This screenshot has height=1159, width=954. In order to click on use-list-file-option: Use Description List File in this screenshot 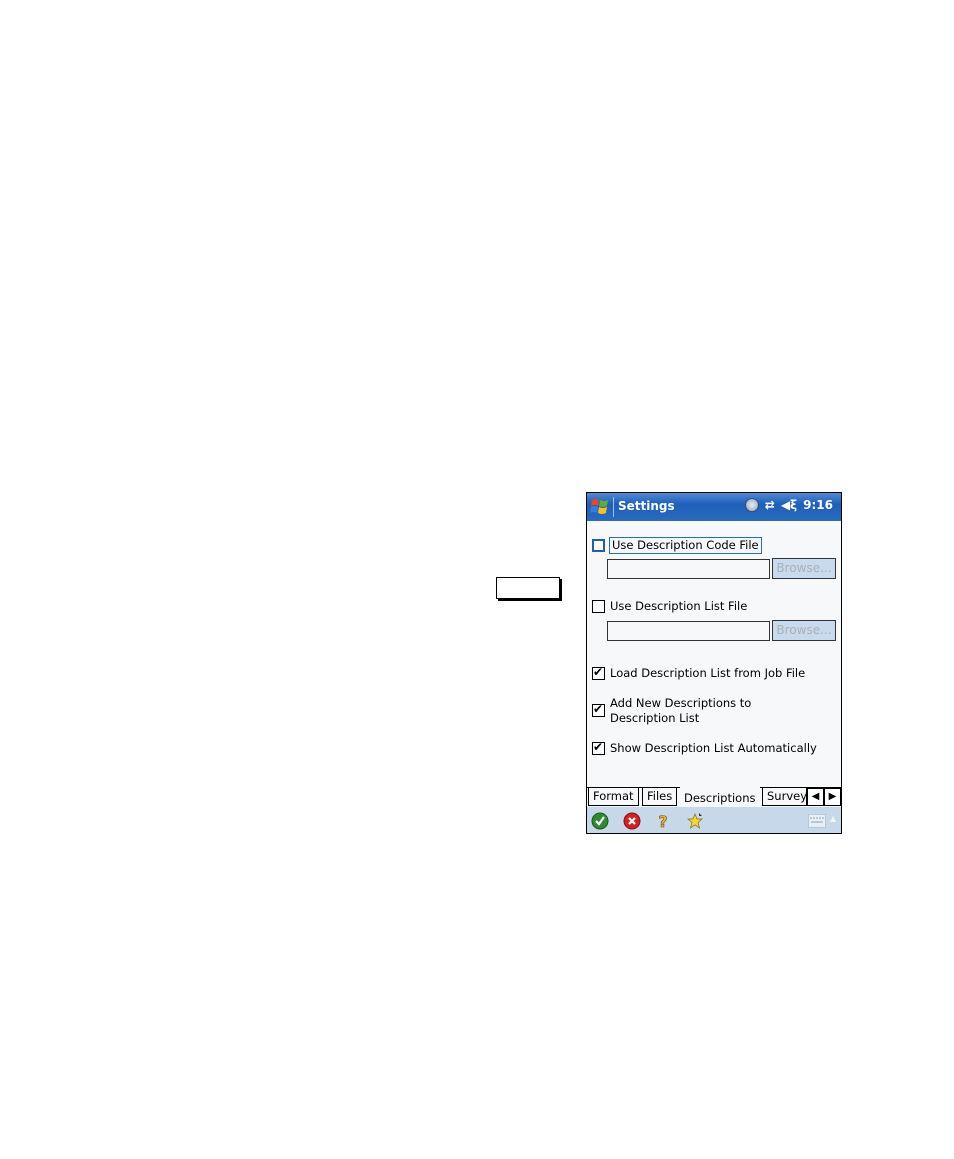, I will do `click(669, 606)`.